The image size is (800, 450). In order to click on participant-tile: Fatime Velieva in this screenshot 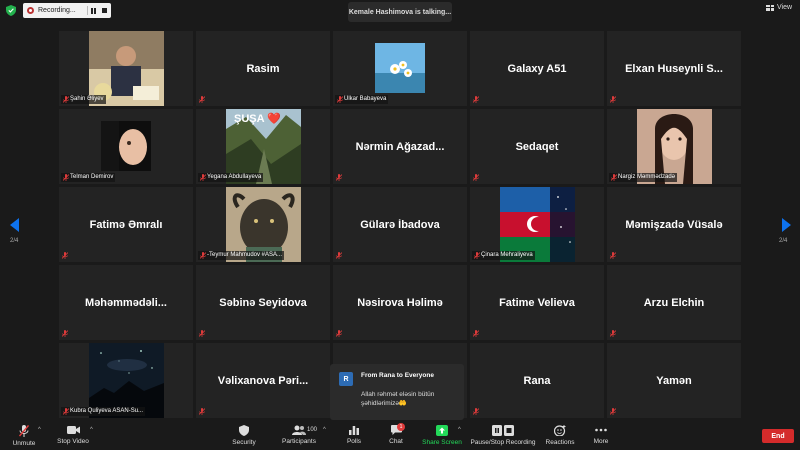, I will do `click(537, 302)`.